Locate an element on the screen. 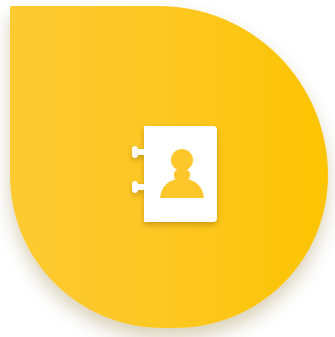 The width and height of the screenshot is (335, 337). contact-book-icon is located at coordinates (177, 174).